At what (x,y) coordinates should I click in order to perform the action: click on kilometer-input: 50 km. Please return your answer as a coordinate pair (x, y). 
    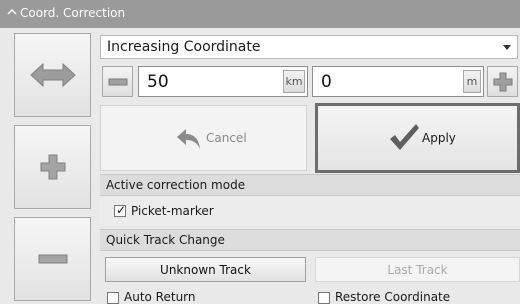
    Looking at the image, I should click on (223, 81).